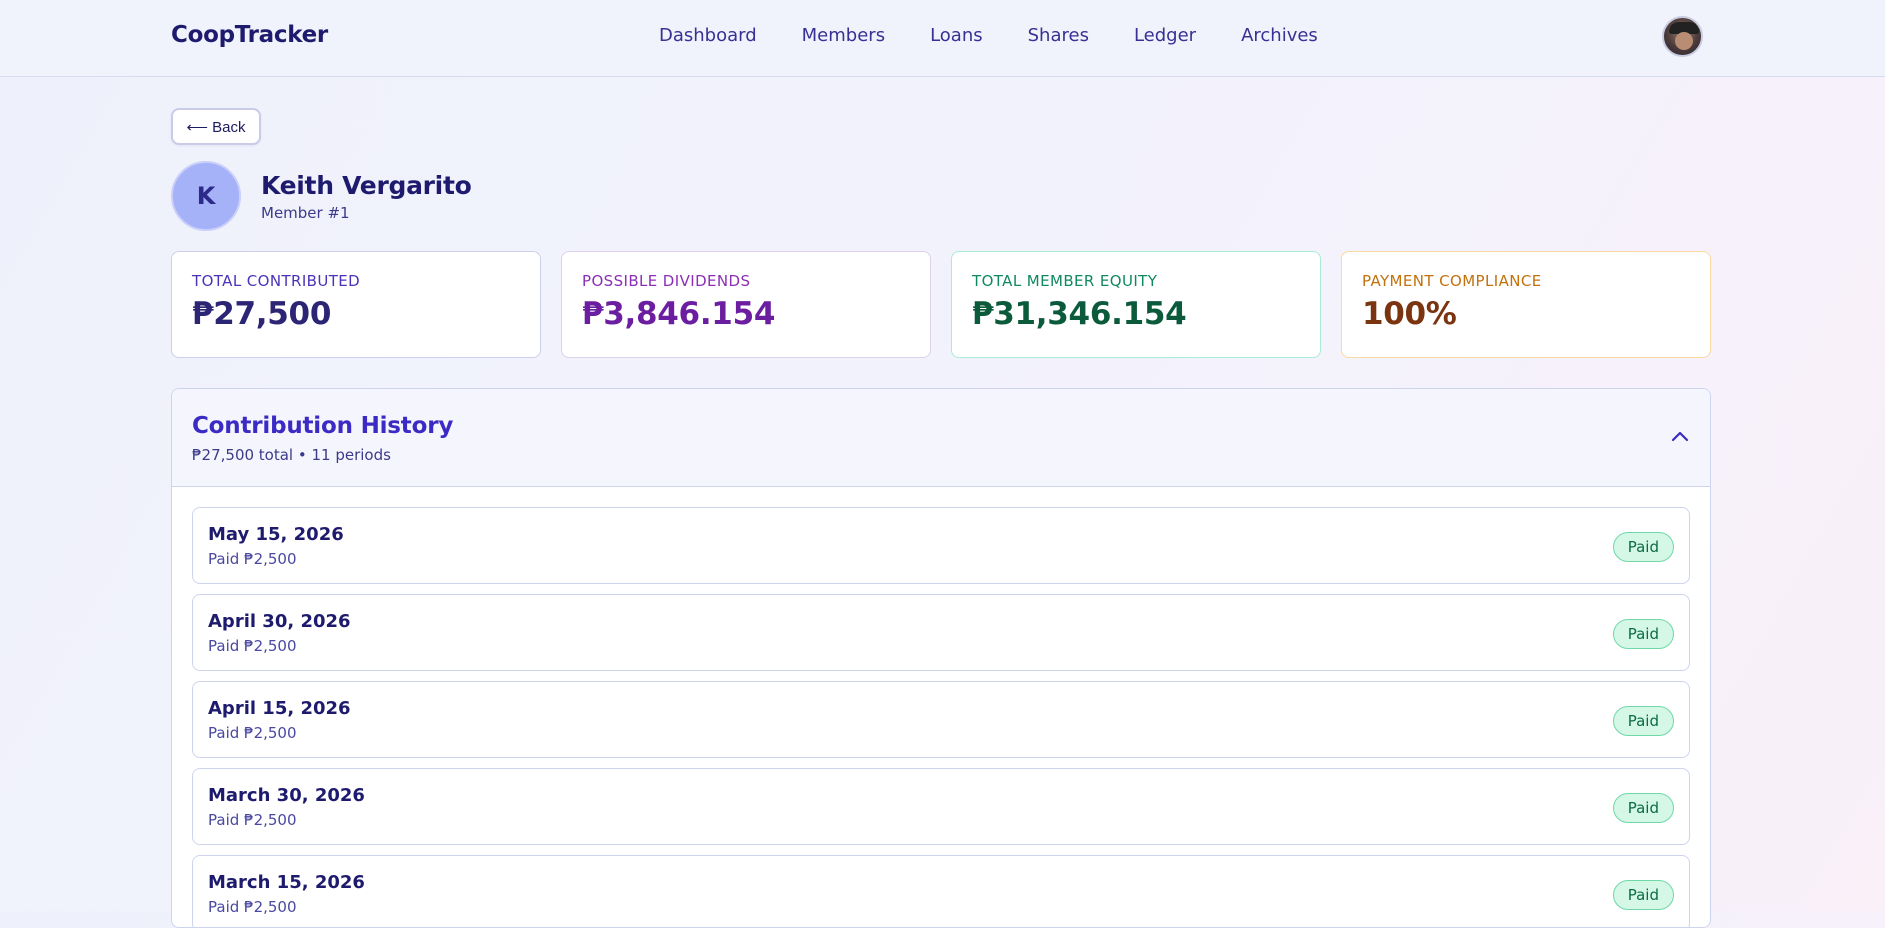 The width and height of the screenshot is (1885, 928). Describe the element at coordinates (666, 281) in the screenshot. I see `stat-label: POSSIBLE DIVIDENDS` at that location.